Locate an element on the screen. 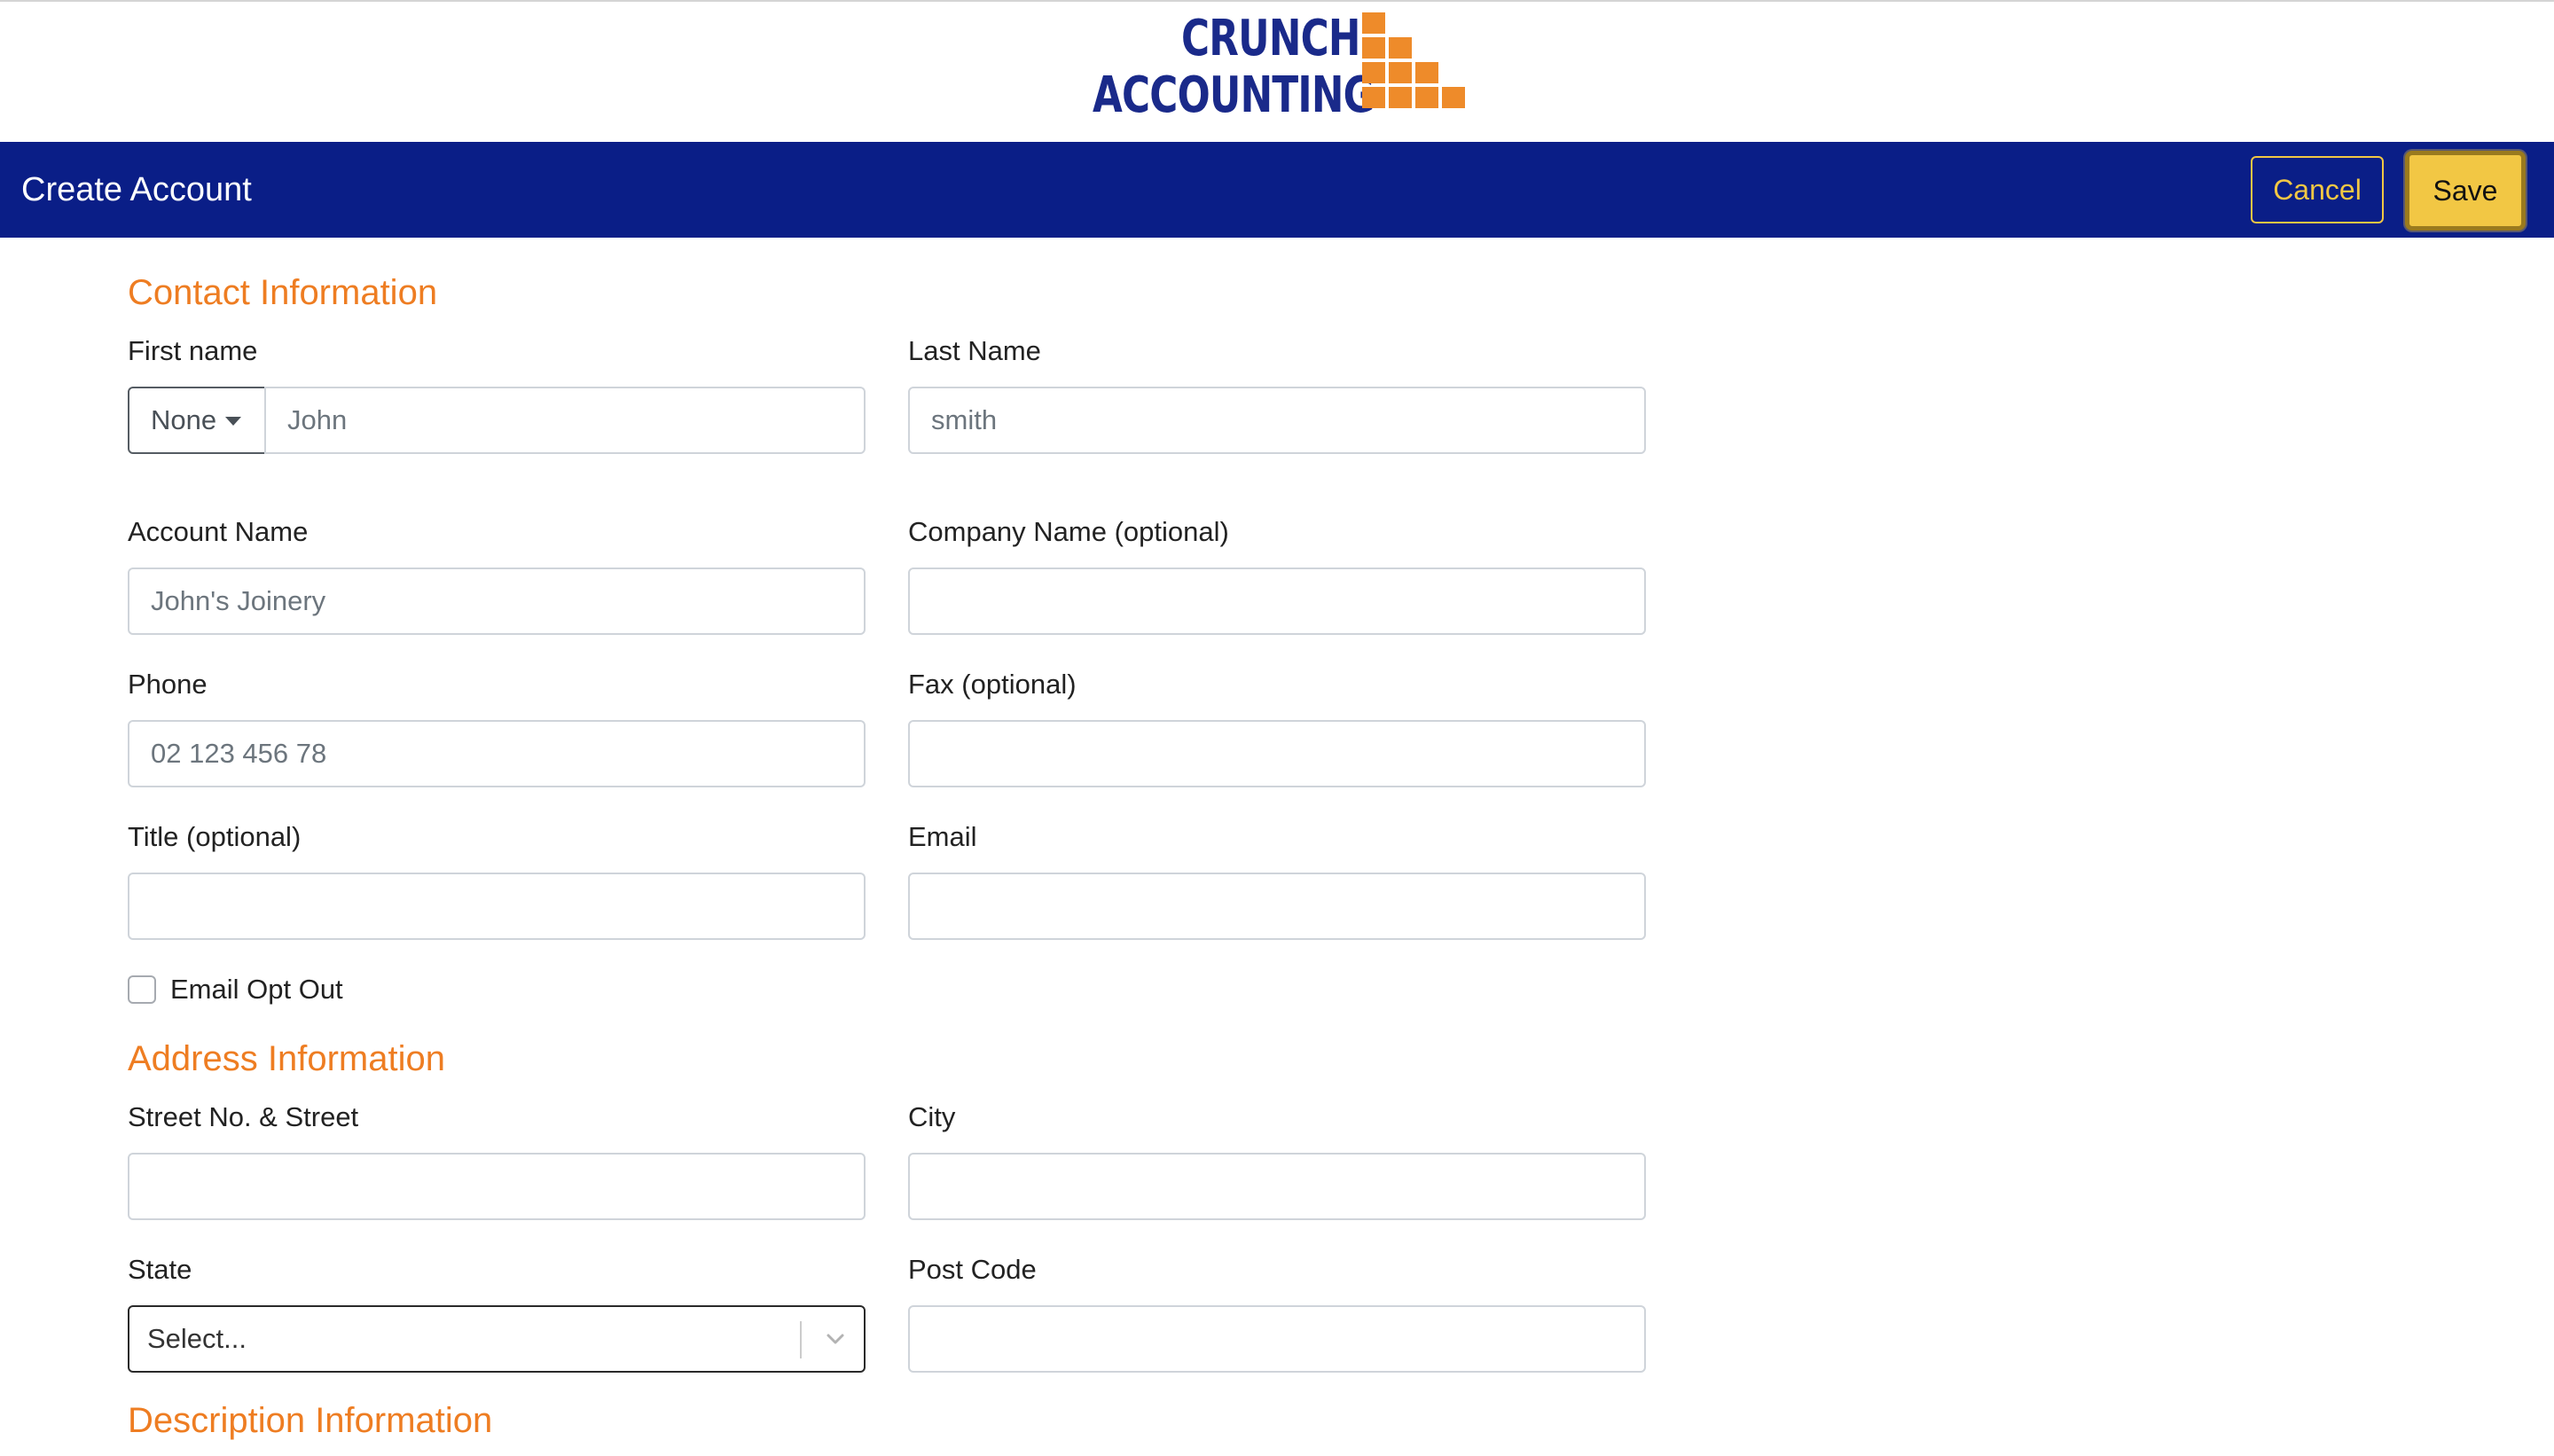 This screenshot has height=1456, width=2554. email-opt-out-label: Email Opt Out is located at coordinates (256, 989).